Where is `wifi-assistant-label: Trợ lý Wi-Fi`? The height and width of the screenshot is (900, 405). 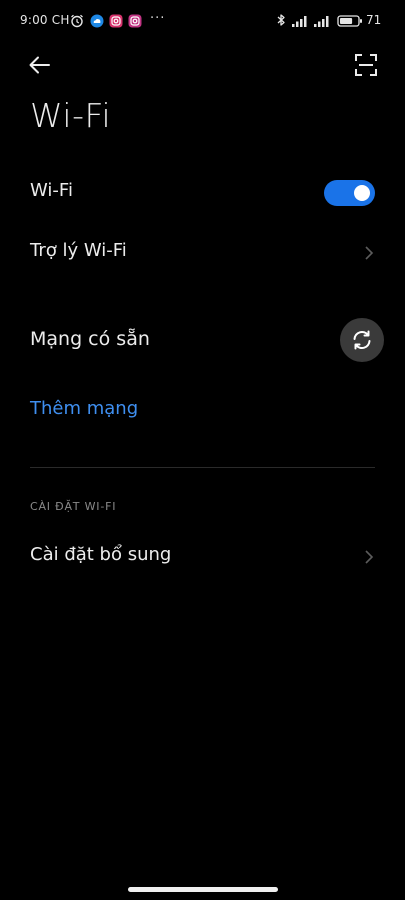 wifi-assistant-label: Trợ lý Wi-Fi is located at coordinates (78, 250).